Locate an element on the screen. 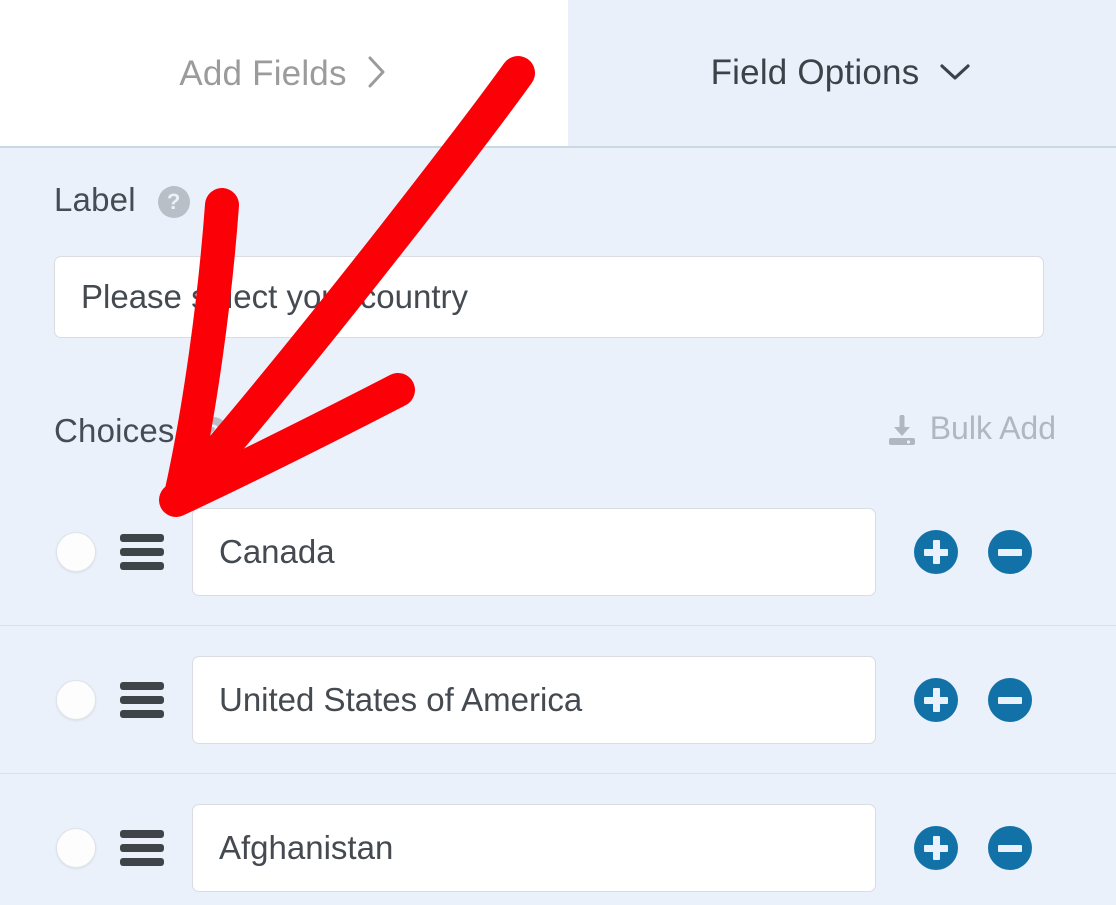  tab-add-fields: Add Fields is located at coordinates (284, 74).